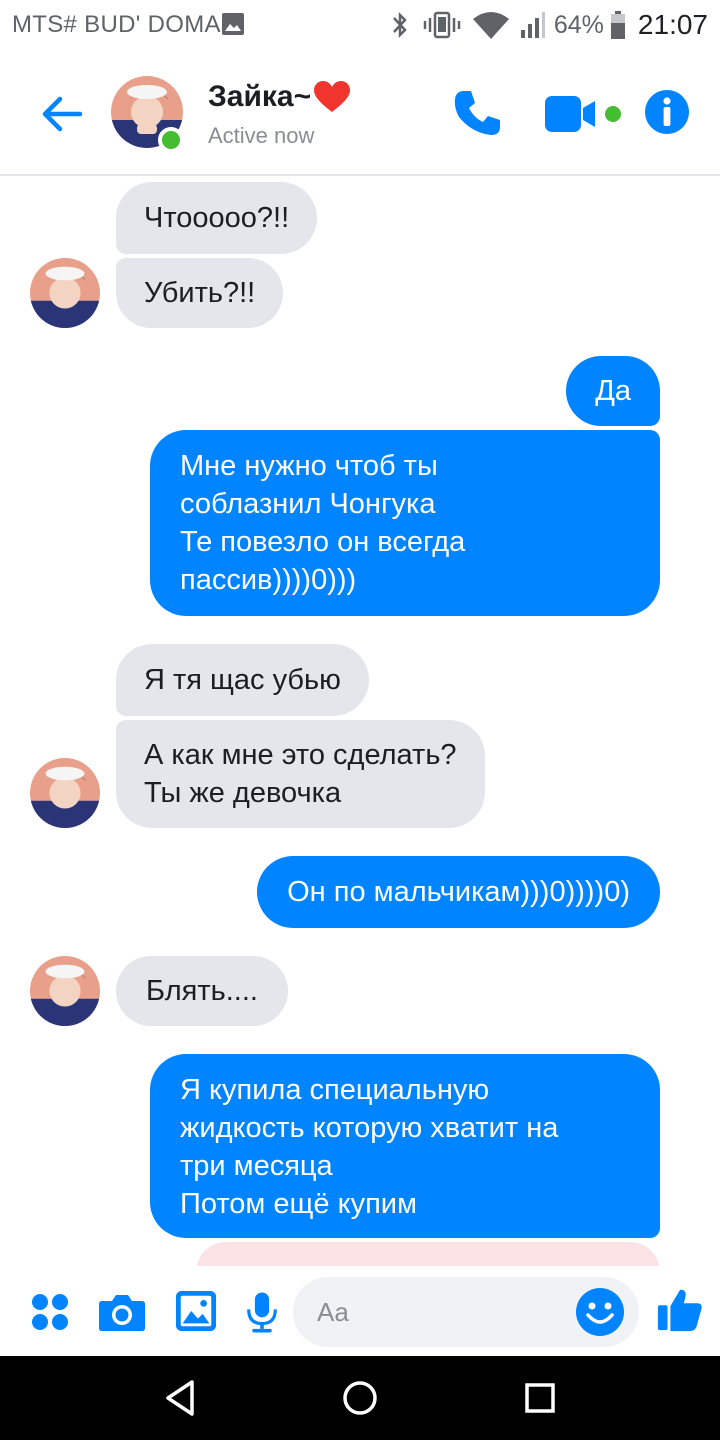  I want to click on incoming-message: А как мне это сделать? Ты же девочка, so click(300, 774).